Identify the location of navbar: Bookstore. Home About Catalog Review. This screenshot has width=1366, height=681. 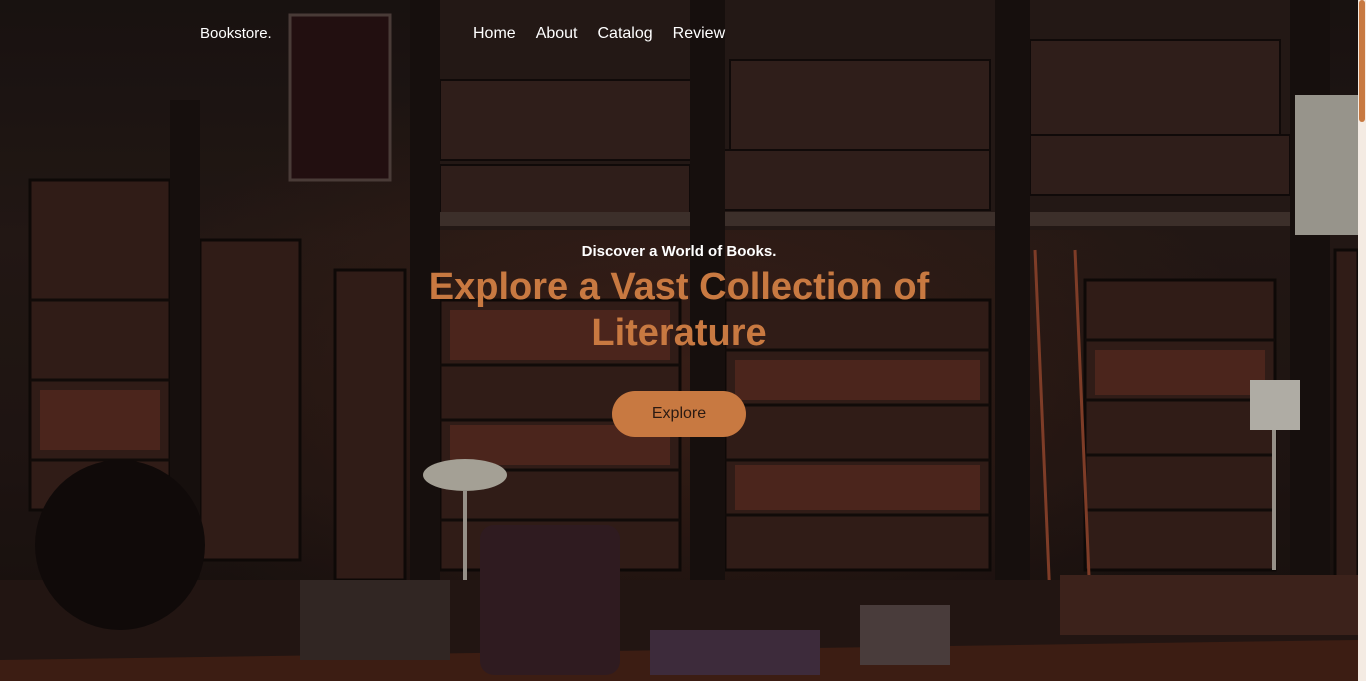
(679, 35).